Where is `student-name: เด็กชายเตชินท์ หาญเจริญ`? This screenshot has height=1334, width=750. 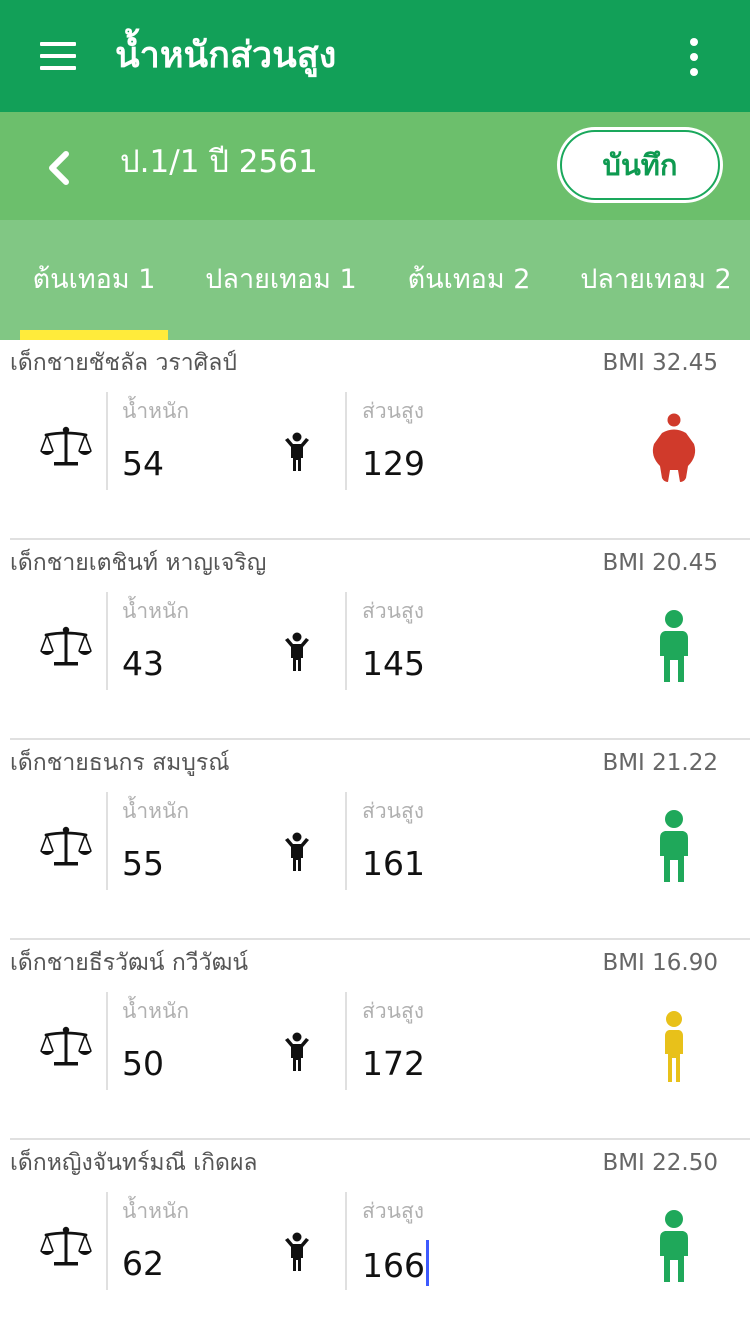 student-name: เด็กชายเตชินท์ หาญเจริญ is located at coordinates (138, 563).